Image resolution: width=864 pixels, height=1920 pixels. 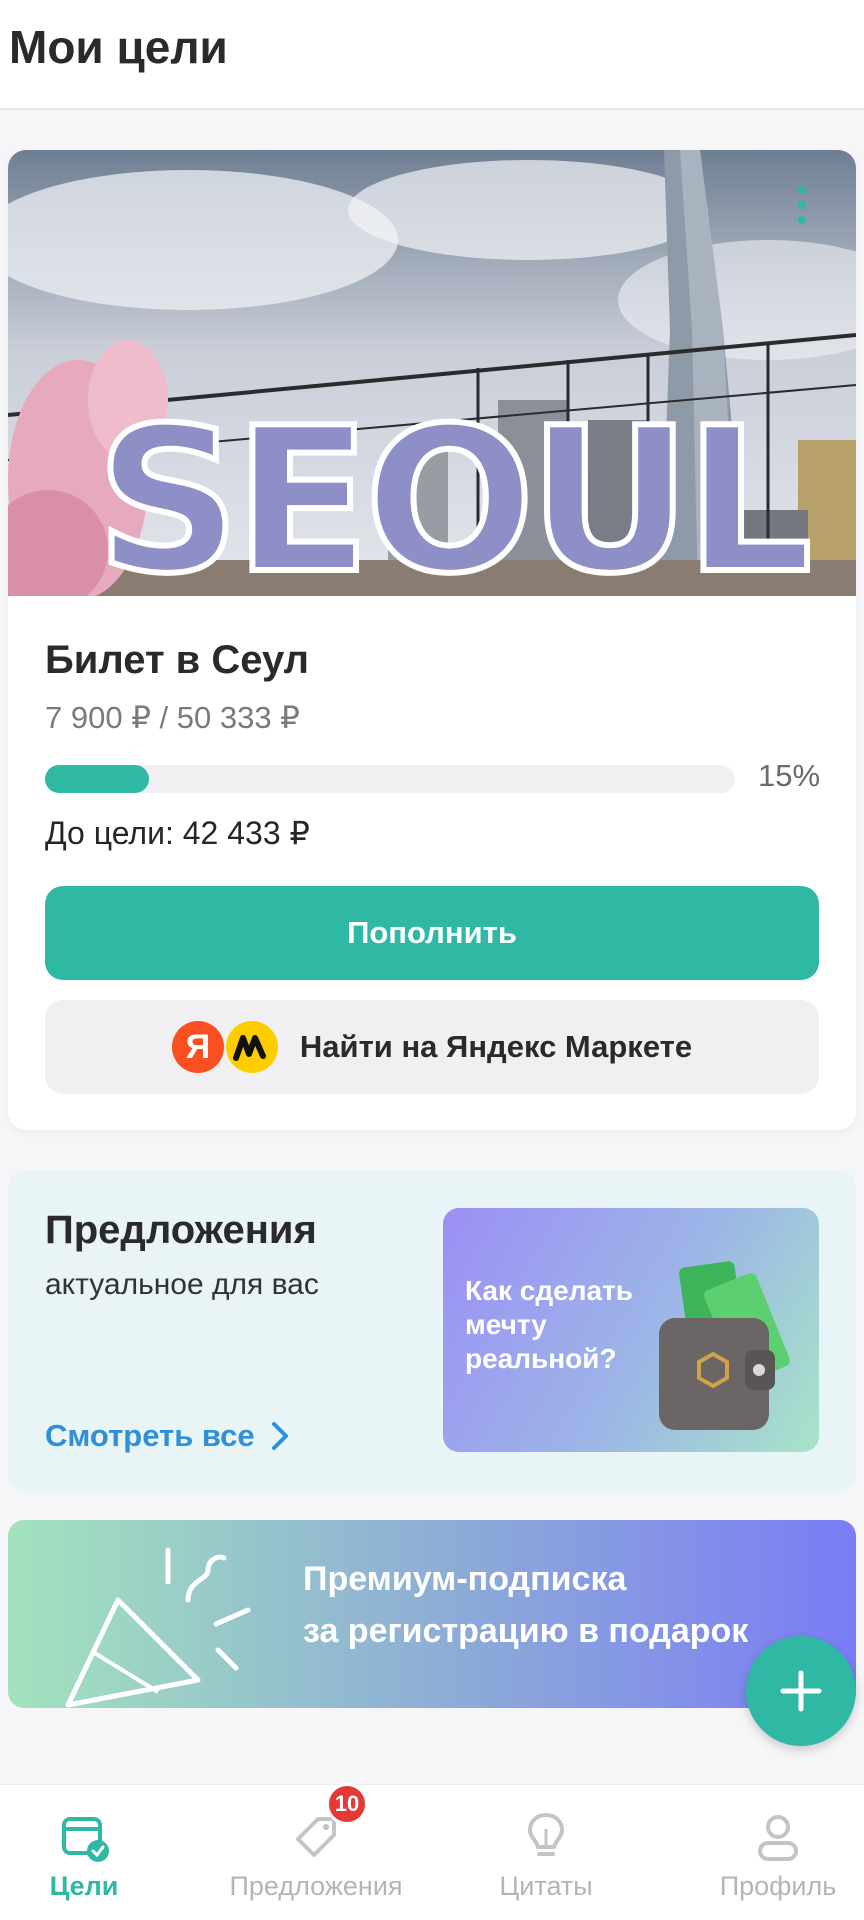 I want to click on party-popper-icon, so click(x=158, y=1627).